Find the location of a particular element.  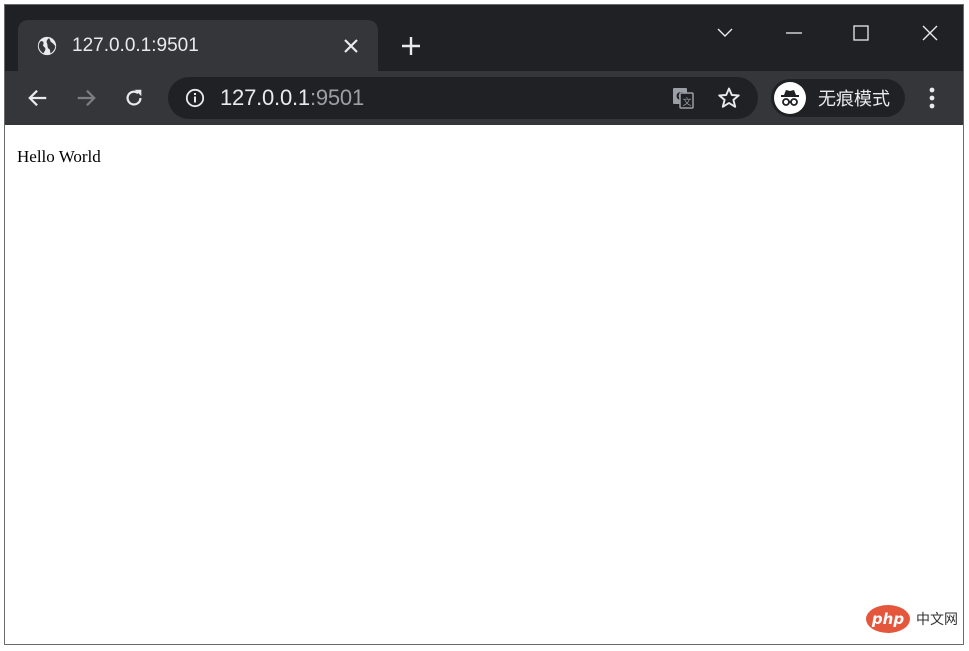

minimize-button is located at coordinates (794, 33).